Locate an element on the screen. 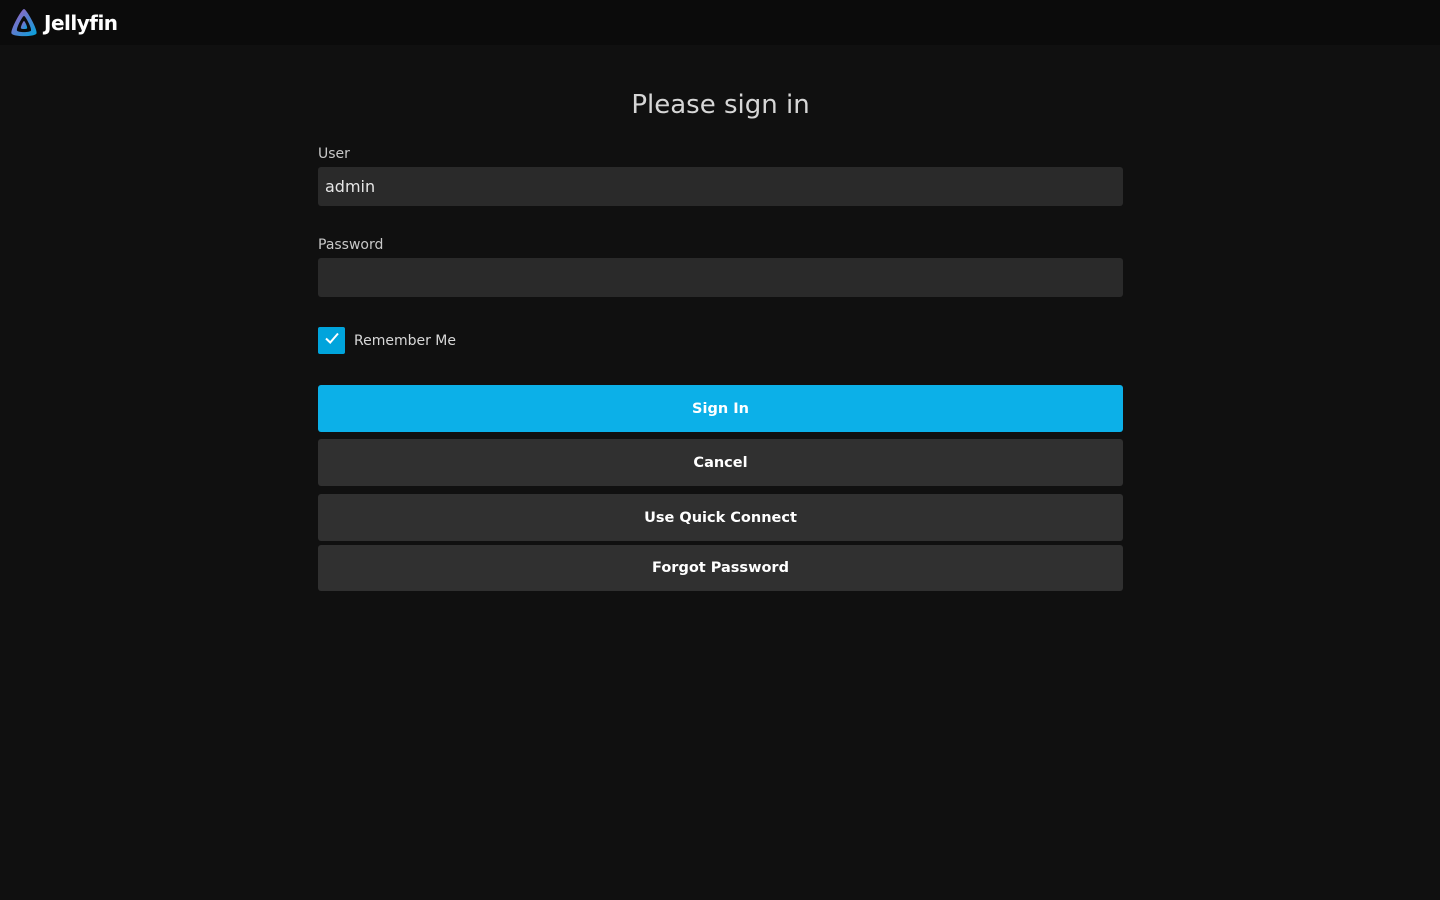 Image resolution: width=1440 pixels, height=900 pixels. checkmark-icon is located at coordinates (332, 340).